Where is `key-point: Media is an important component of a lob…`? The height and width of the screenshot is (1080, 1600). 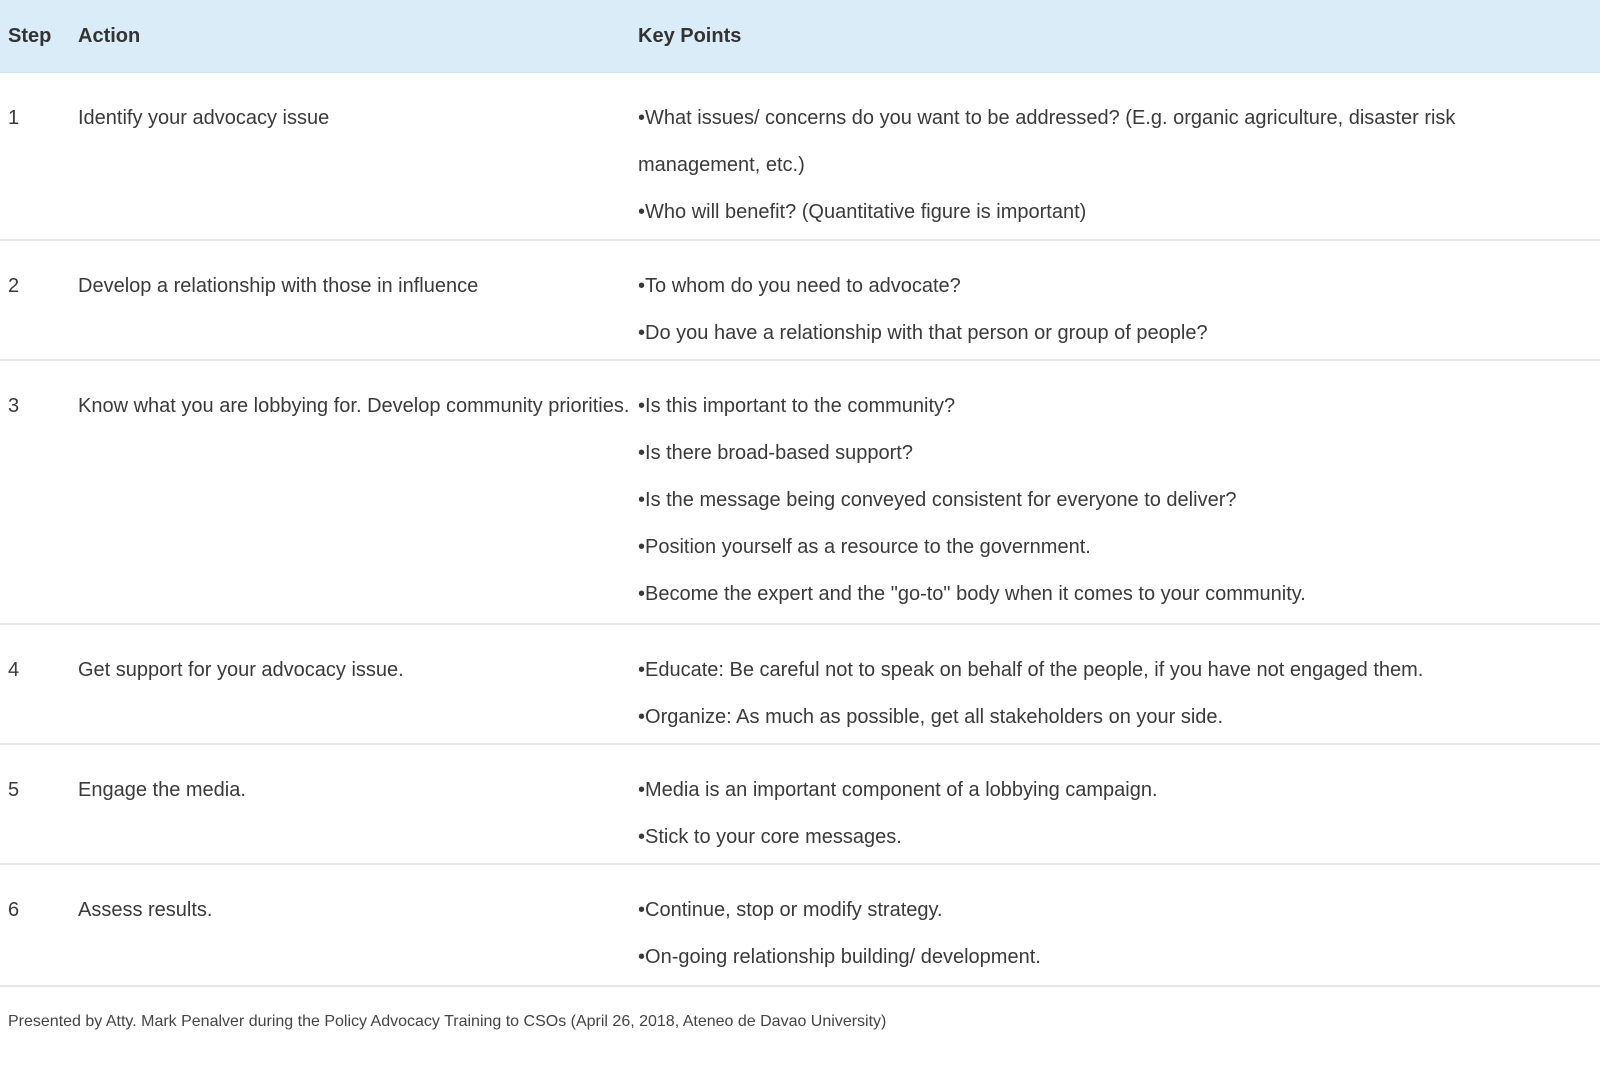 key-point: Media is an important component of a lob… is located at coordinates (1104, 790).